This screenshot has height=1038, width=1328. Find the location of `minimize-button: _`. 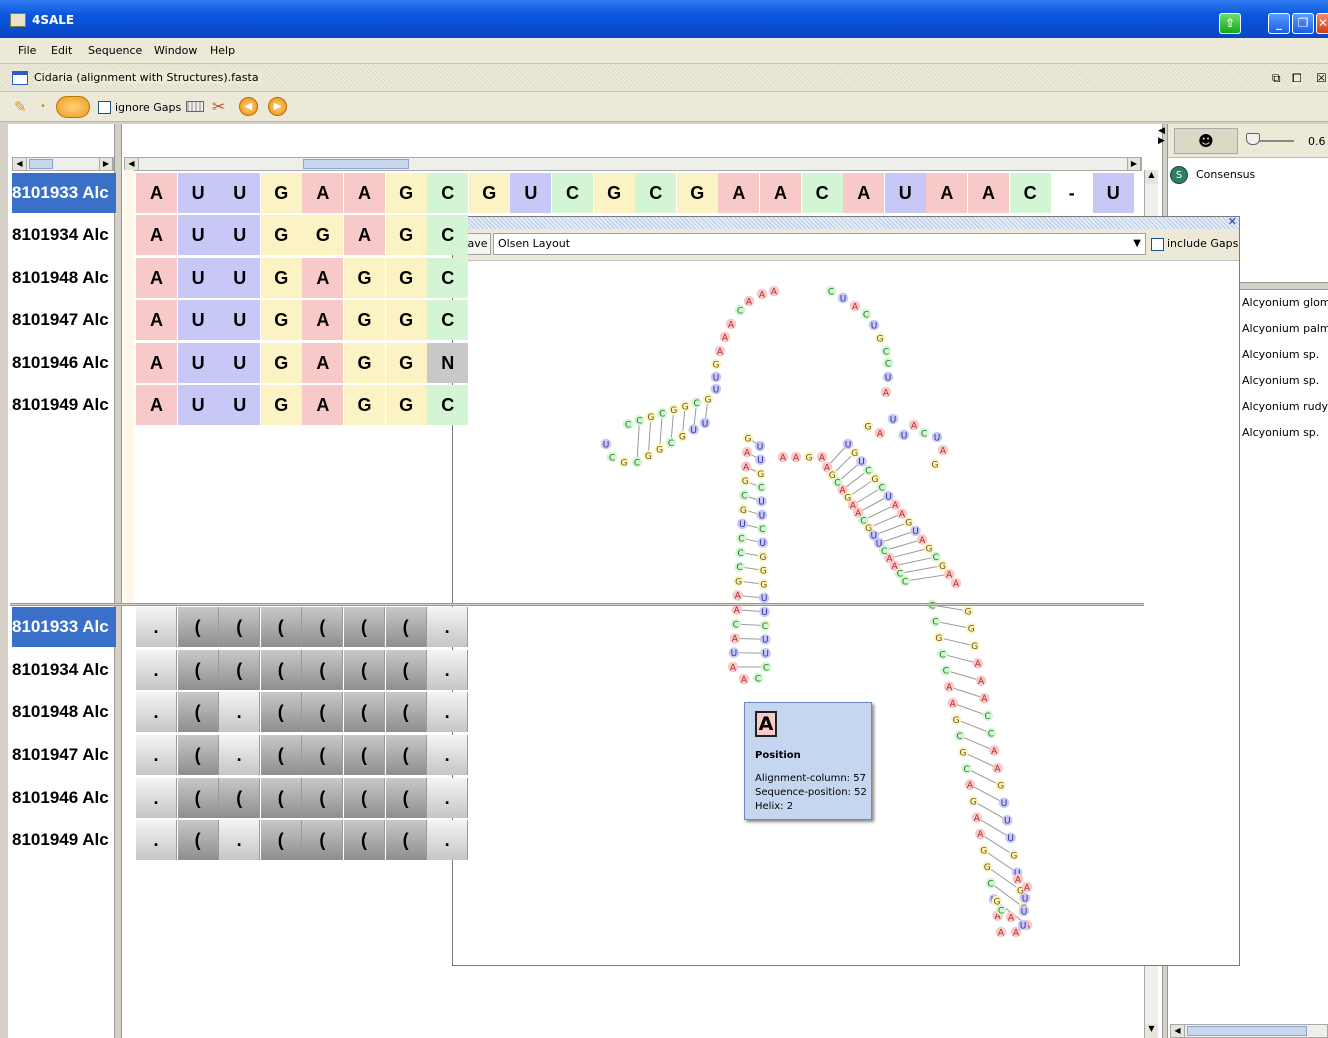

minimize-button: _ is located at coordinates (1279, 23).